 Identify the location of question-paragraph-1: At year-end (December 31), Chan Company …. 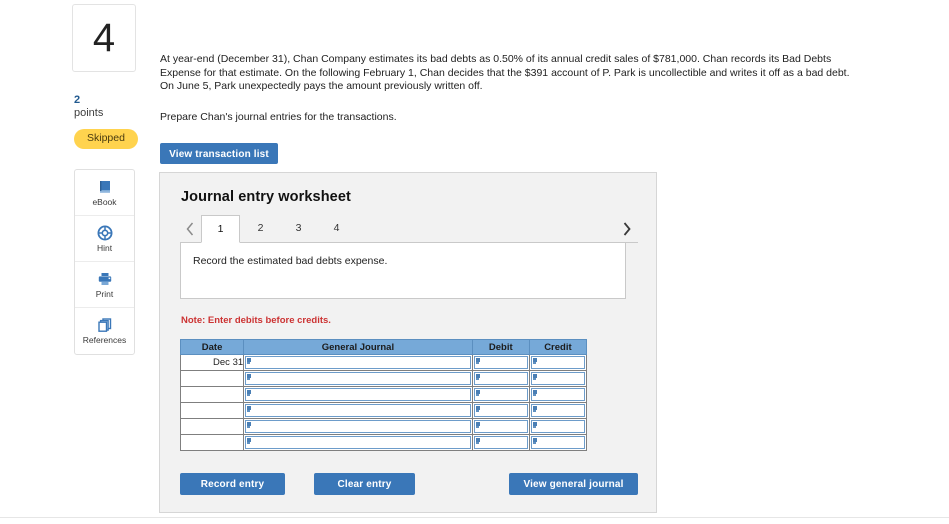
(505, 72).